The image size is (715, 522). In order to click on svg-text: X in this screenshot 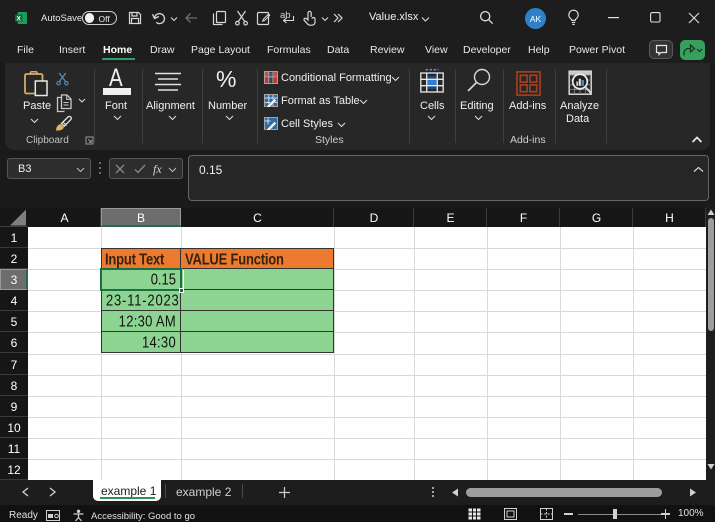, I will do `click(19, 18)`.